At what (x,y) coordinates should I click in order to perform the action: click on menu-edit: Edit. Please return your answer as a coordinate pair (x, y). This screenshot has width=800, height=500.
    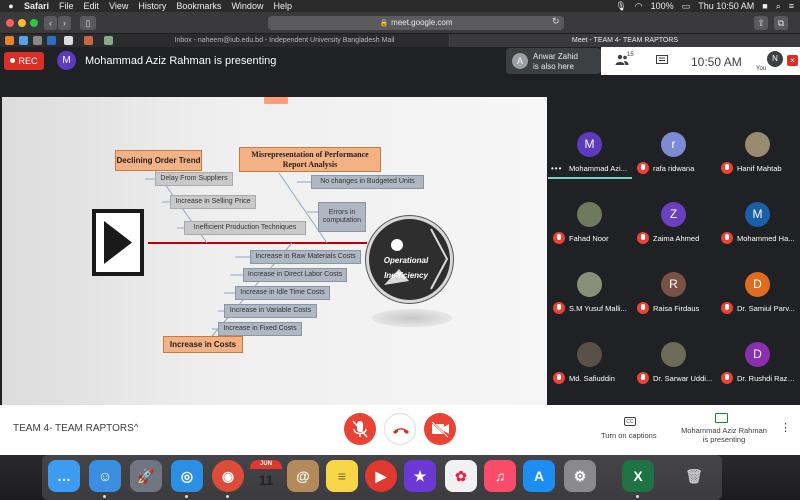
    Looking at the image, I should click on (92, 6).